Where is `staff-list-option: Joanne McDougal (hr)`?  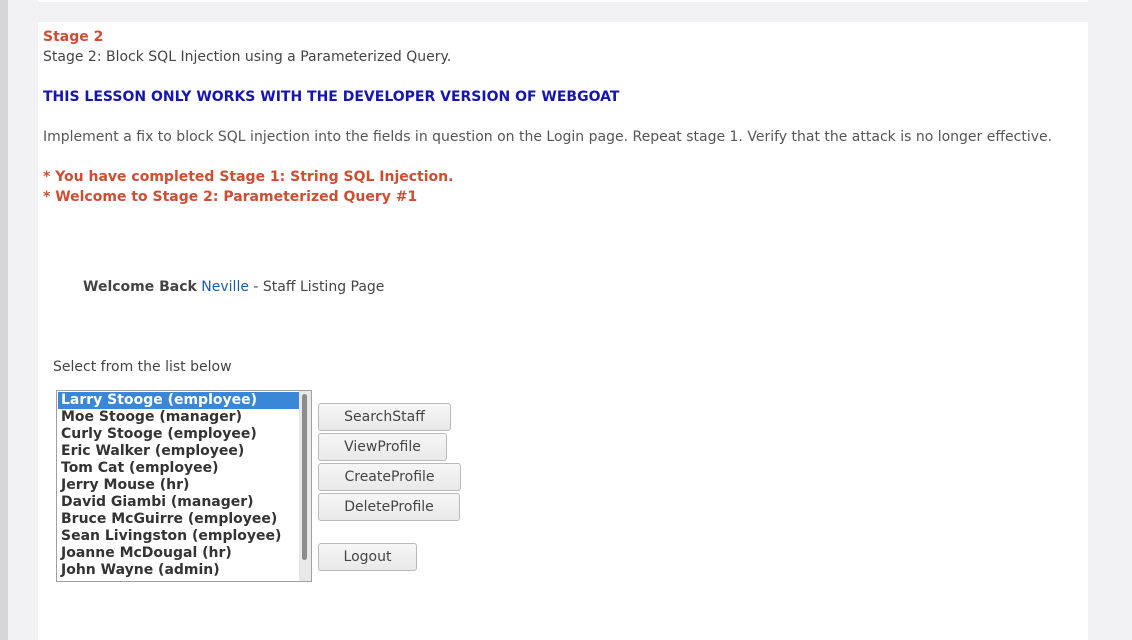
staff-list-option: Joanne McDougal (hr) is located at coordinates (178, 553).